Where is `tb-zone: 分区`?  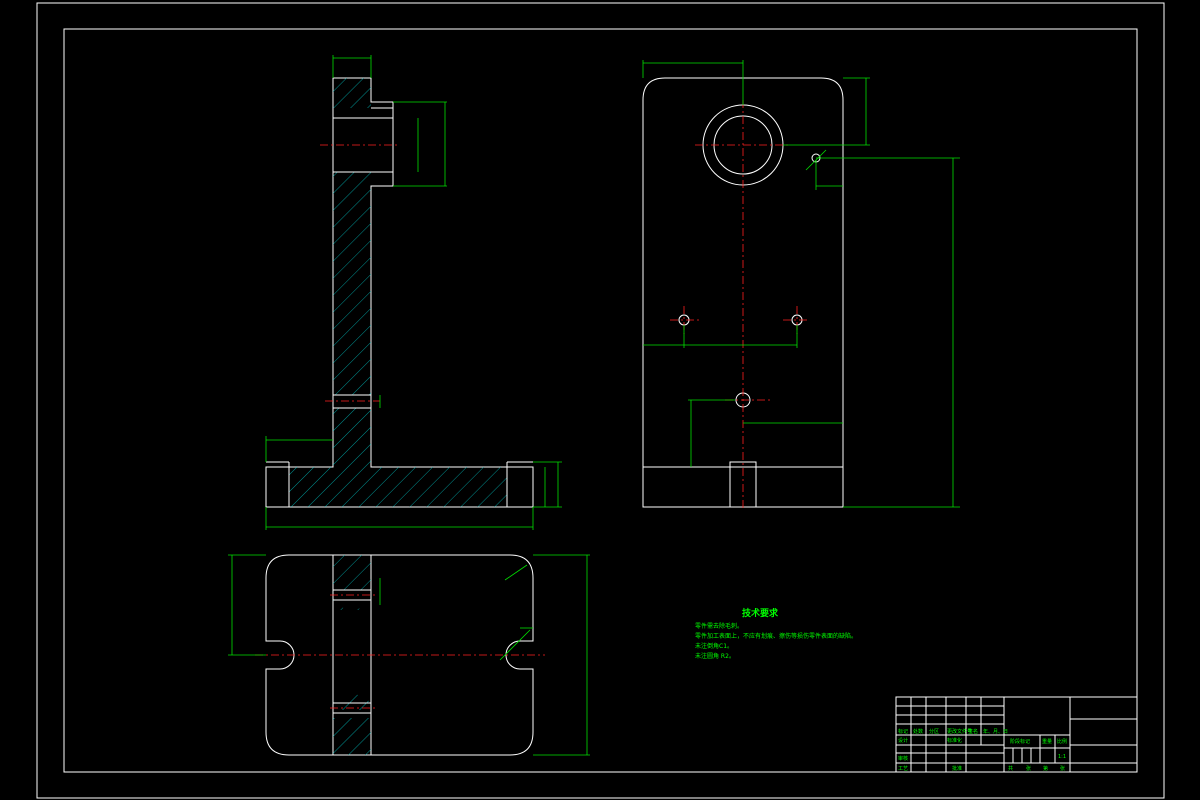
tb-zone: 分区 is located at coordinates (934, 731).